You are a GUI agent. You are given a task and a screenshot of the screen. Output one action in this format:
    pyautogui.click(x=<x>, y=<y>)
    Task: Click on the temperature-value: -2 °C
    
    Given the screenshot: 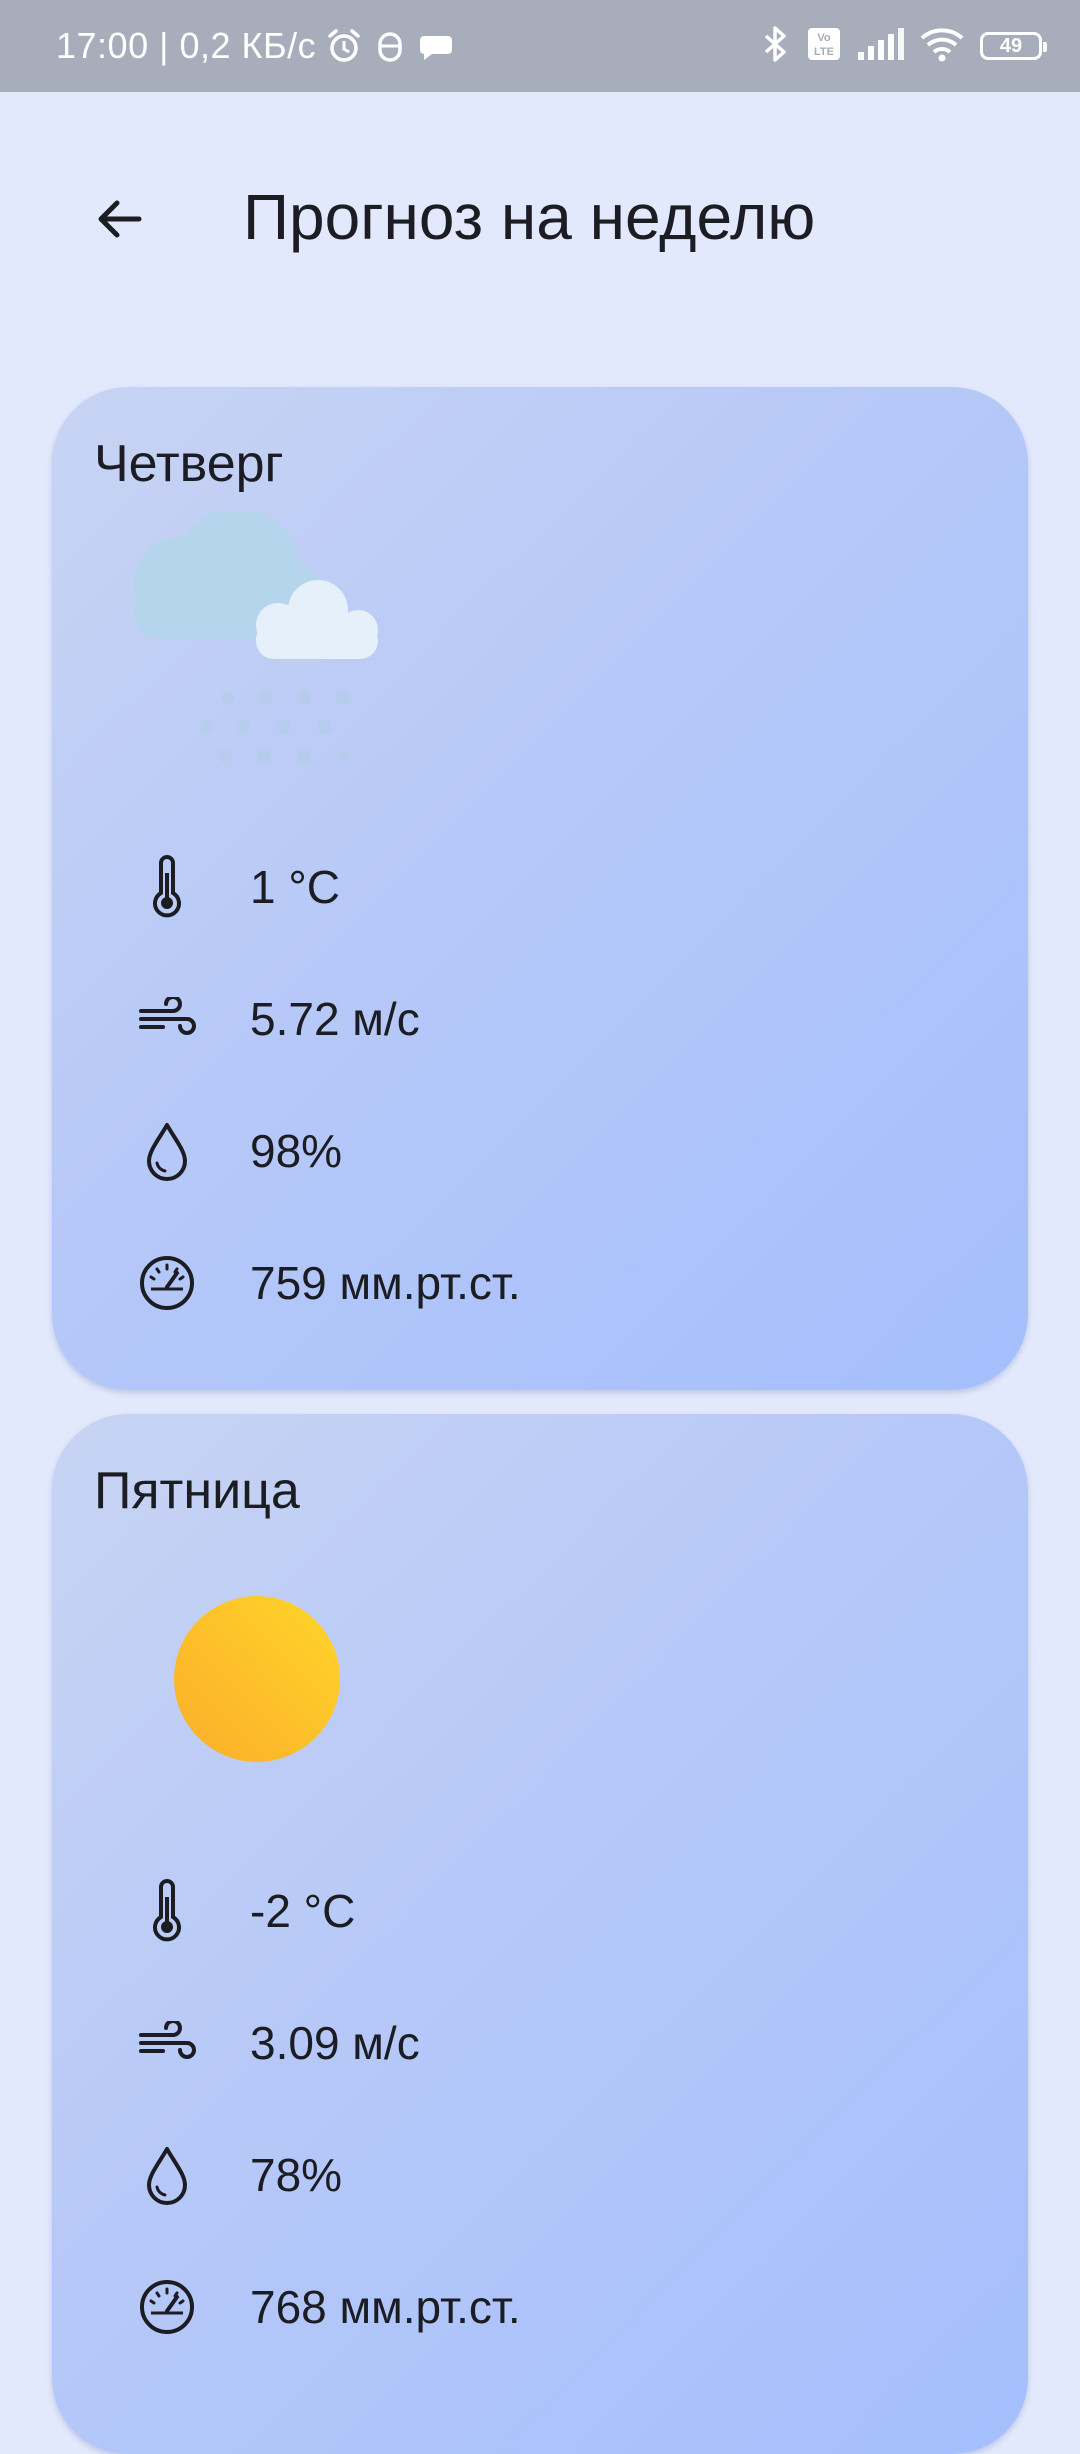 What is the action you would take?
    pyautogui.click(x=303, y=1911)
    